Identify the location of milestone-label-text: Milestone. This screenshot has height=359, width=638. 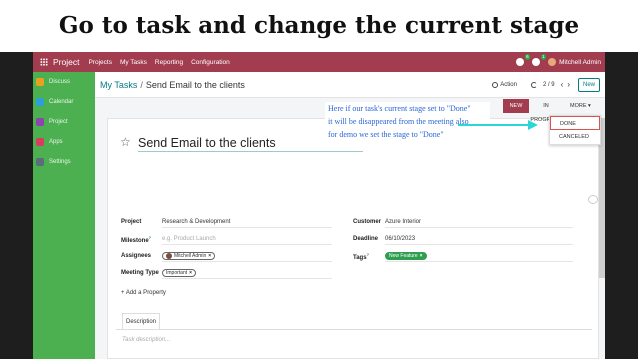
(135, 240).